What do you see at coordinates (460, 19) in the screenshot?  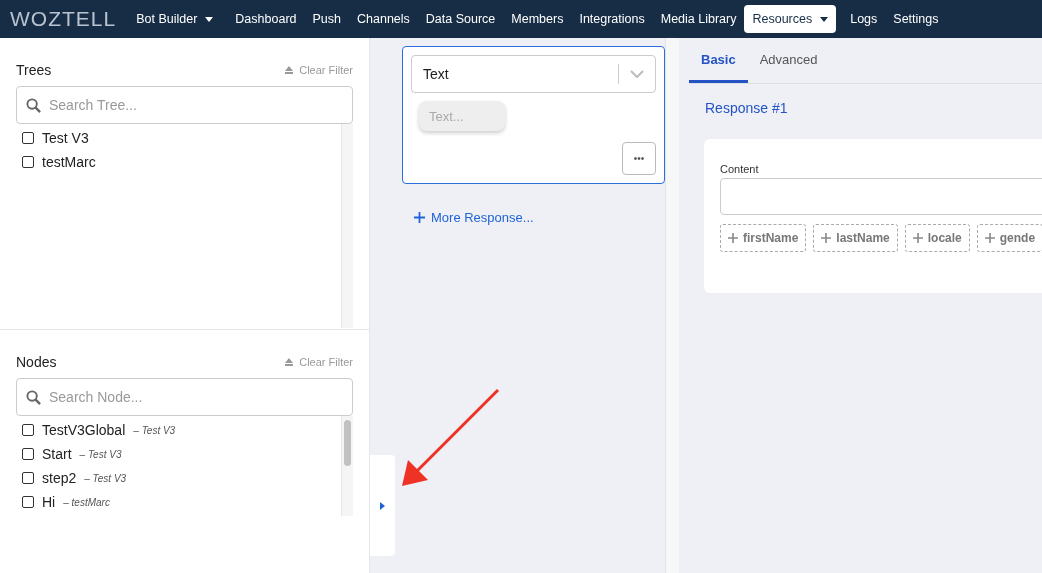 I see `nav-item: Data Source` at bounding box center [460, 19].